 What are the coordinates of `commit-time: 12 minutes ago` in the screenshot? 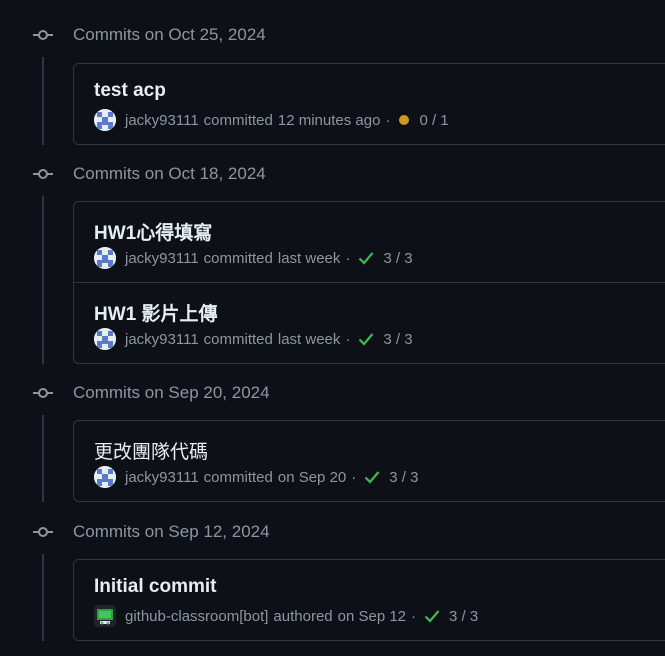 It's located at (329, 120).